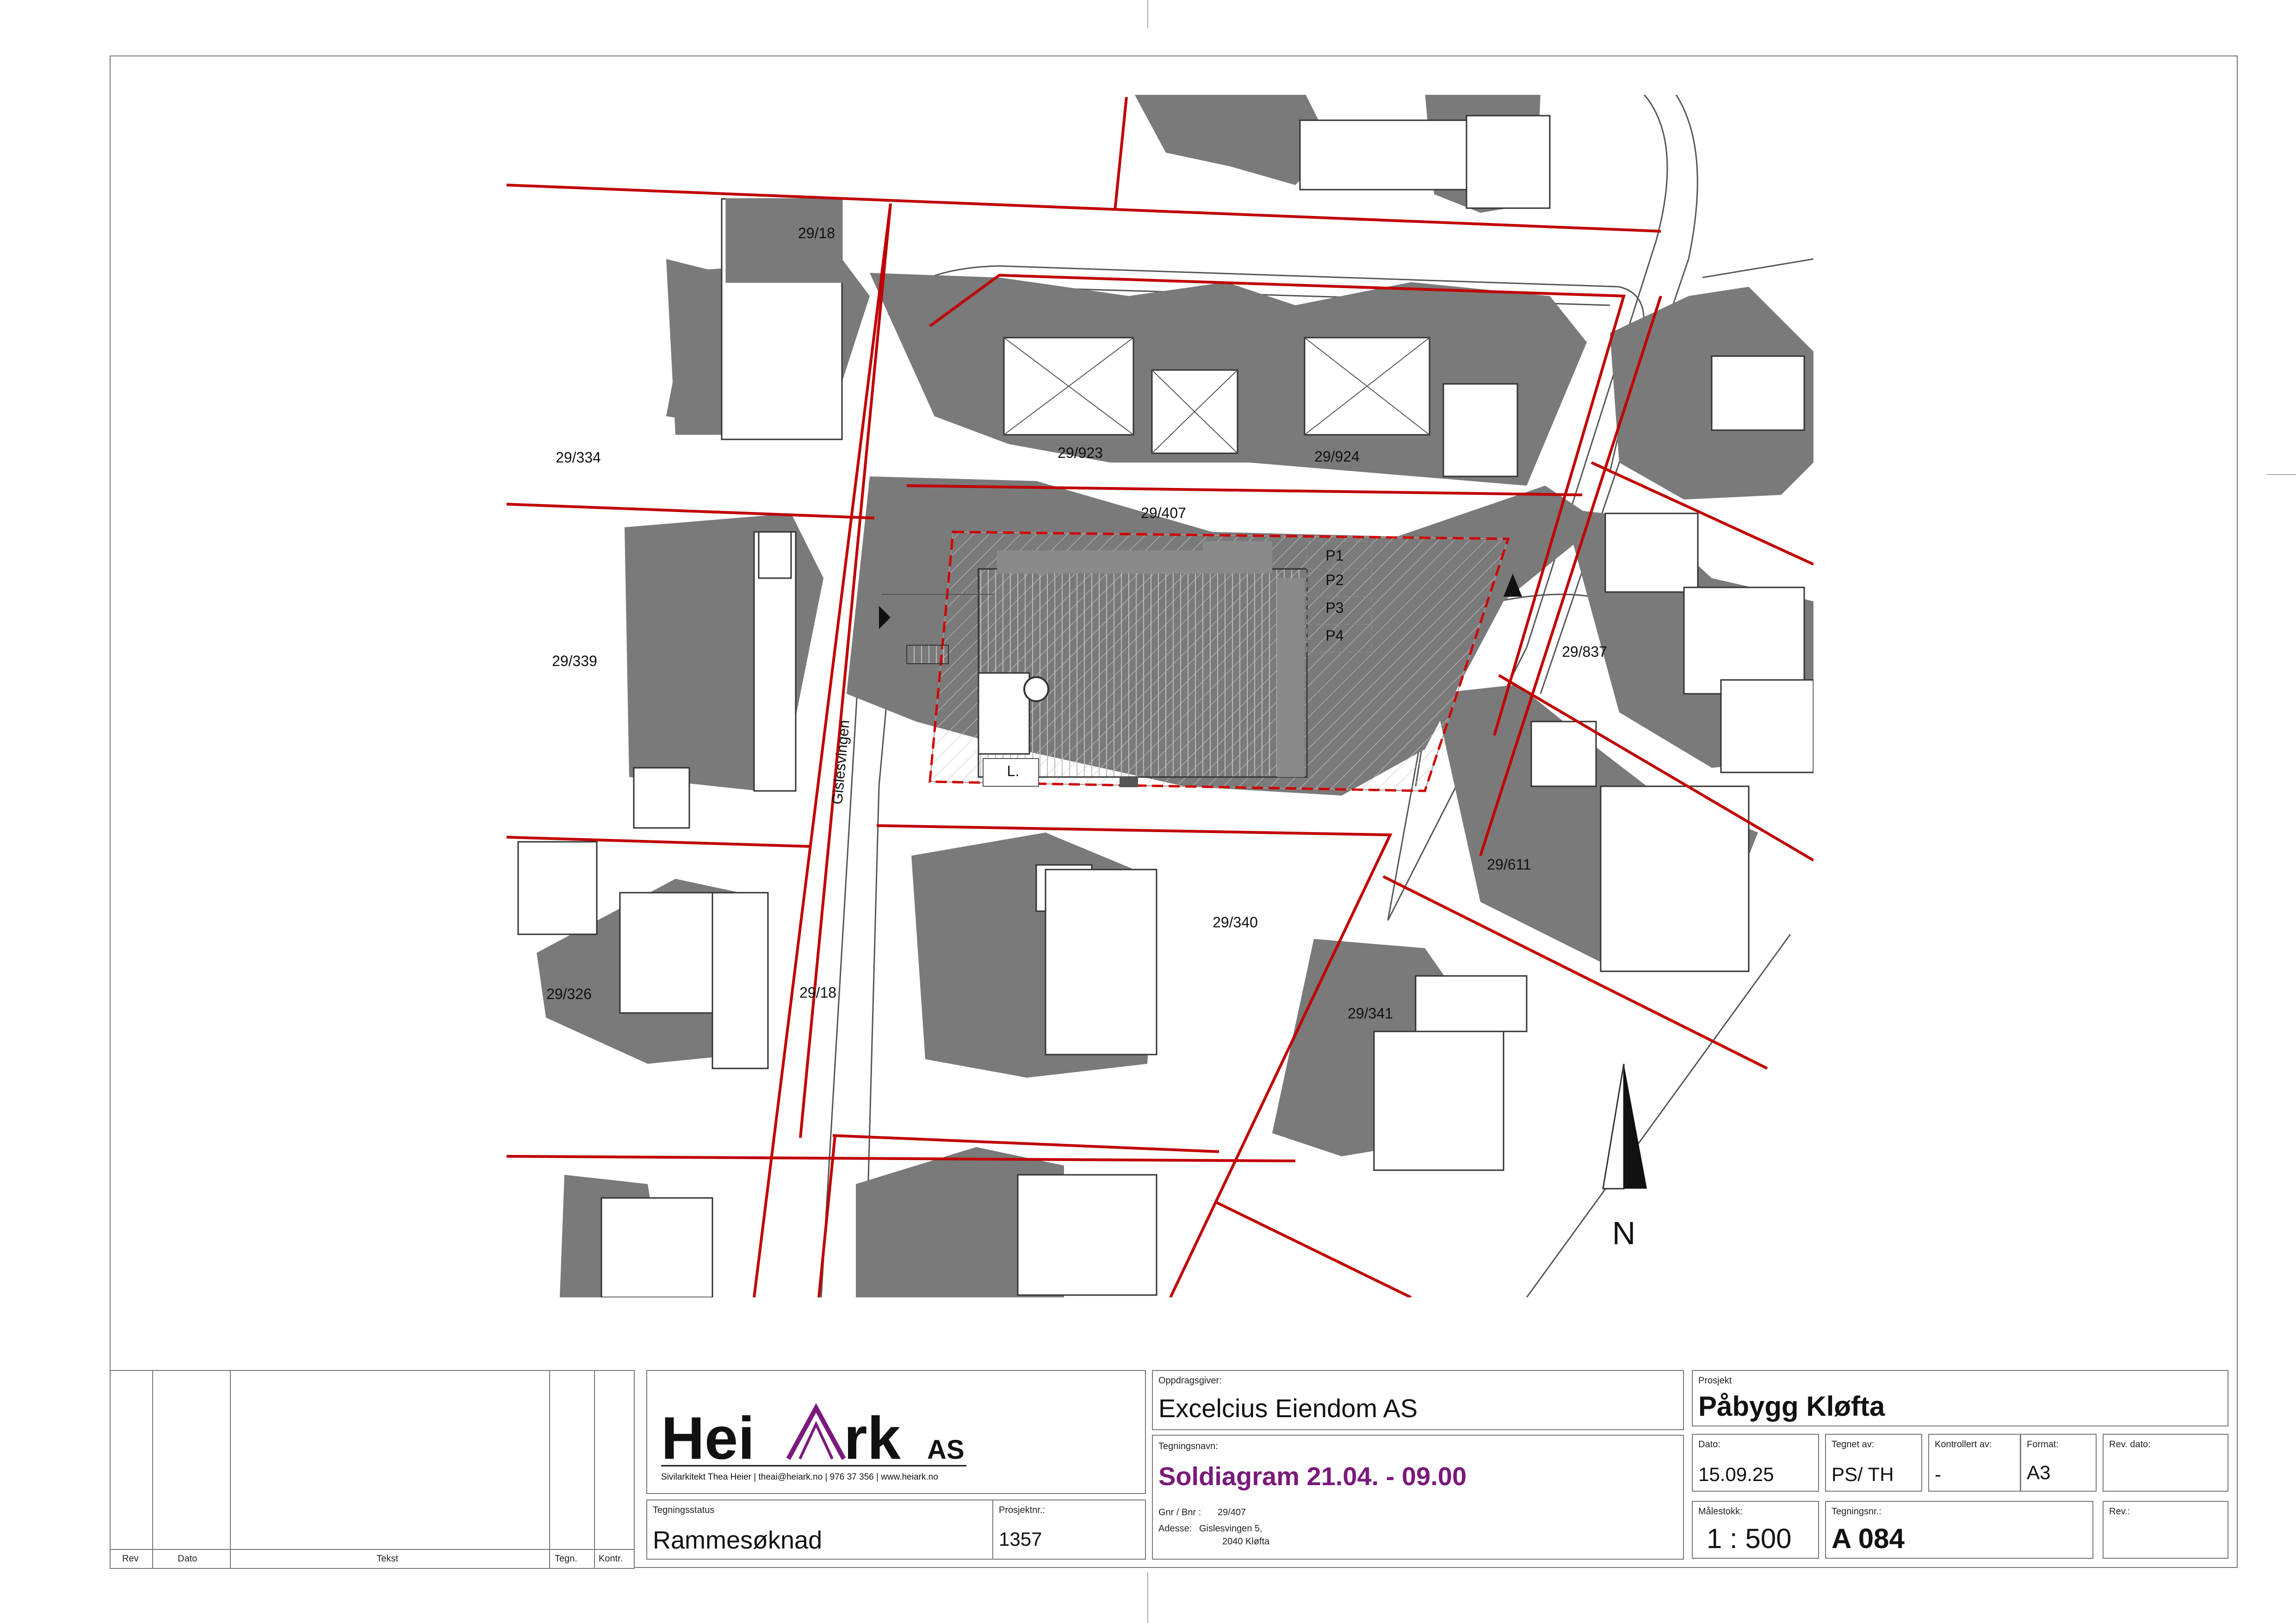 The height and width of the screenshot is (1623, 2296). Describe the element at coordinates (1856, 1511) in the screenshot. I see `drawing-no-label: Tegningsnr.:` at that location.